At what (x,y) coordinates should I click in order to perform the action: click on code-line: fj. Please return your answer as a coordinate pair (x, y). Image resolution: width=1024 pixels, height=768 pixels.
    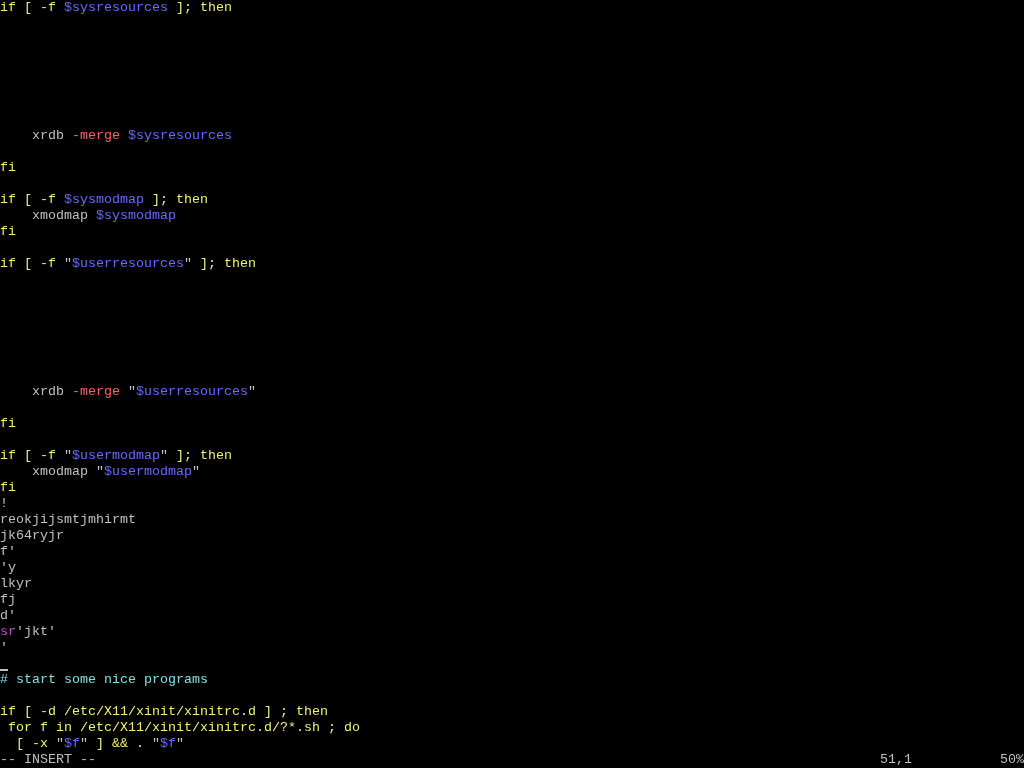
    Looking at the image, I should click on (8, 600).